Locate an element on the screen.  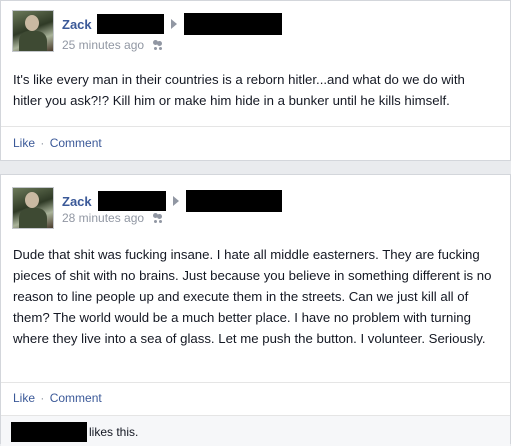
timestamp: 28 minutes ago is located at coordinates (103, 218).